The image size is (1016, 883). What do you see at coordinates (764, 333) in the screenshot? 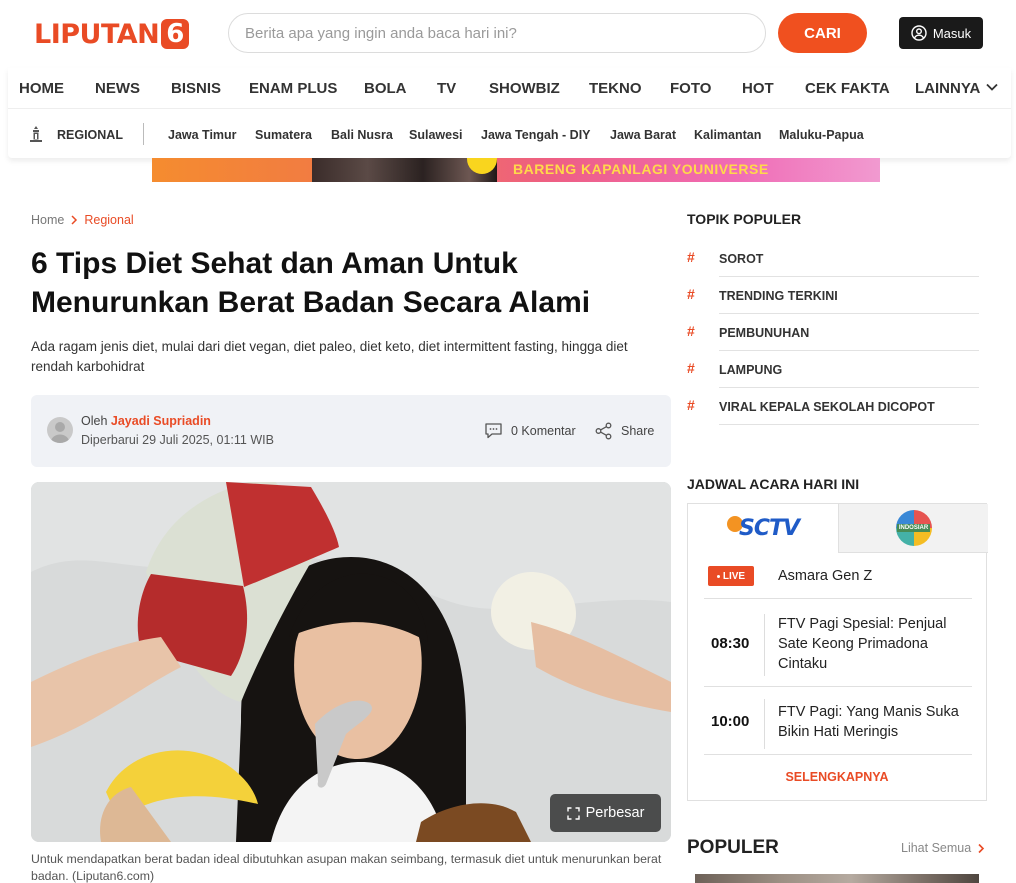
I see `topic-label: PEMBUNUHAN` at bounding box center [764, 333].